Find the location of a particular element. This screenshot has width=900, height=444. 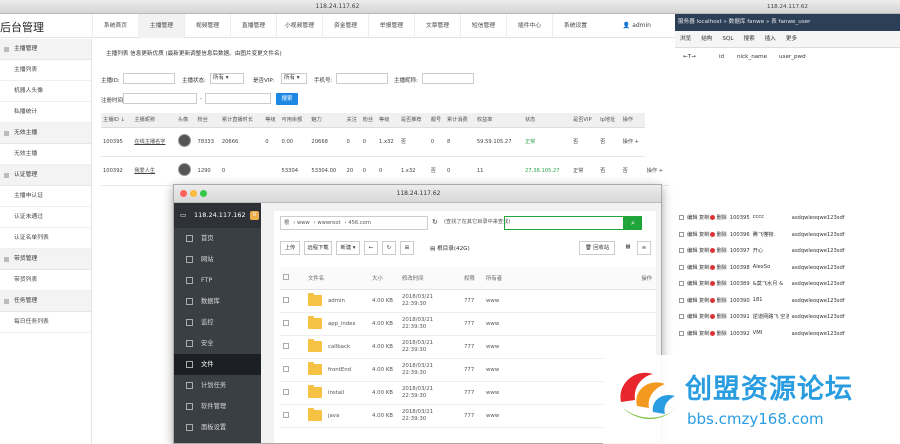

time-end-input is located at coordinates (238, 98).